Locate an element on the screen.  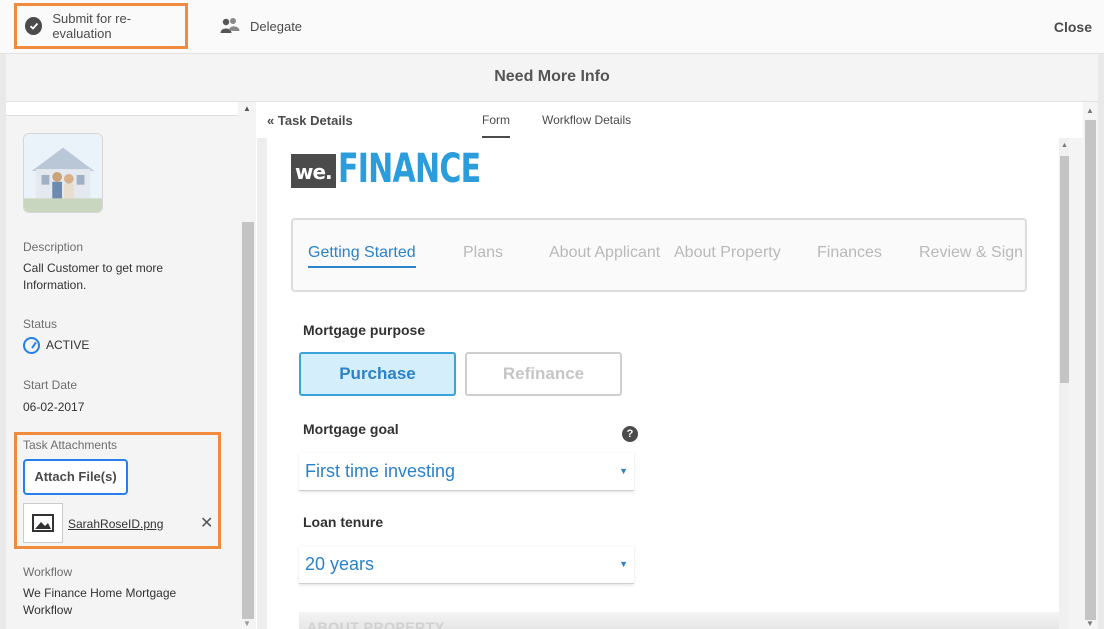
panel-scrollbar-thumb is located at coordinates (1090, 370).